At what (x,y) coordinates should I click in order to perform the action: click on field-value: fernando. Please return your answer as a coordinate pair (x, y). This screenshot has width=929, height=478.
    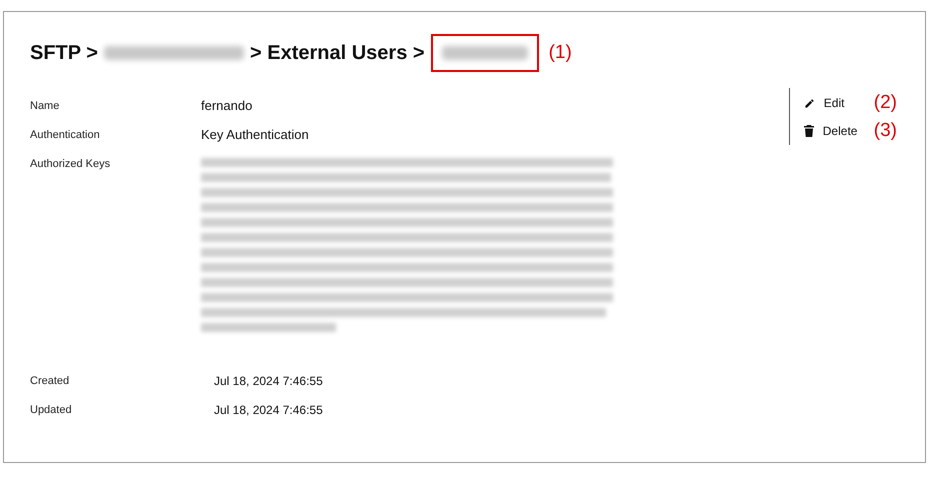
    Looking at the image, I should click on (226, 106).